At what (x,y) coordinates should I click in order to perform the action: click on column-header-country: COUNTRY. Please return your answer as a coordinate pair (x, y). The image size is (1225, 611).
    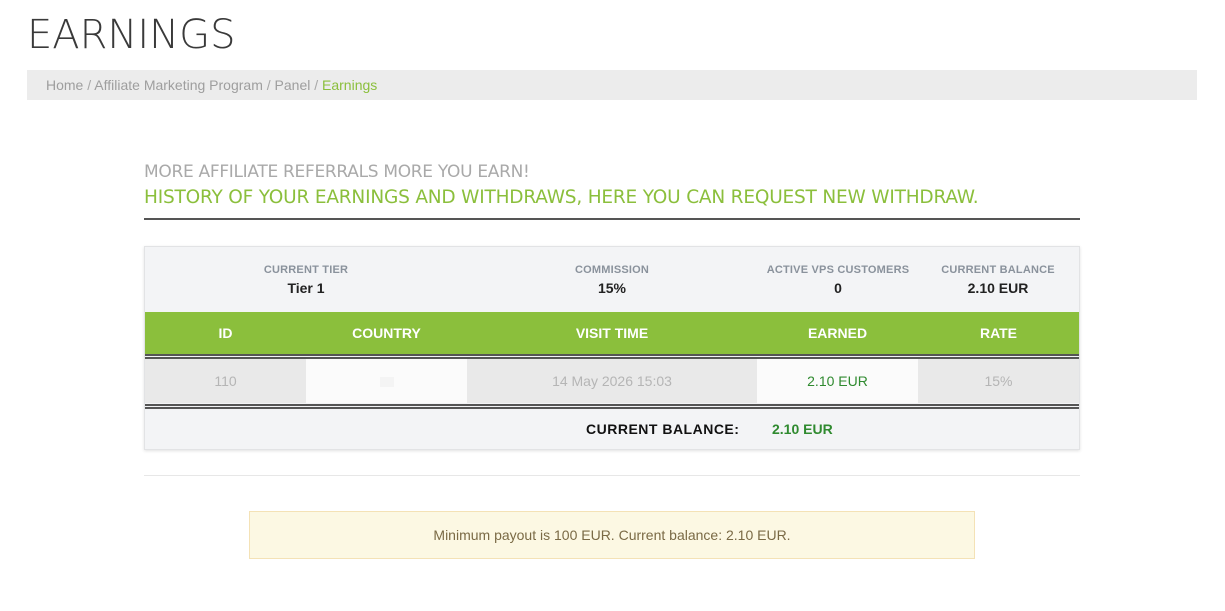
    Looking at the image, I should click on (386, 333).